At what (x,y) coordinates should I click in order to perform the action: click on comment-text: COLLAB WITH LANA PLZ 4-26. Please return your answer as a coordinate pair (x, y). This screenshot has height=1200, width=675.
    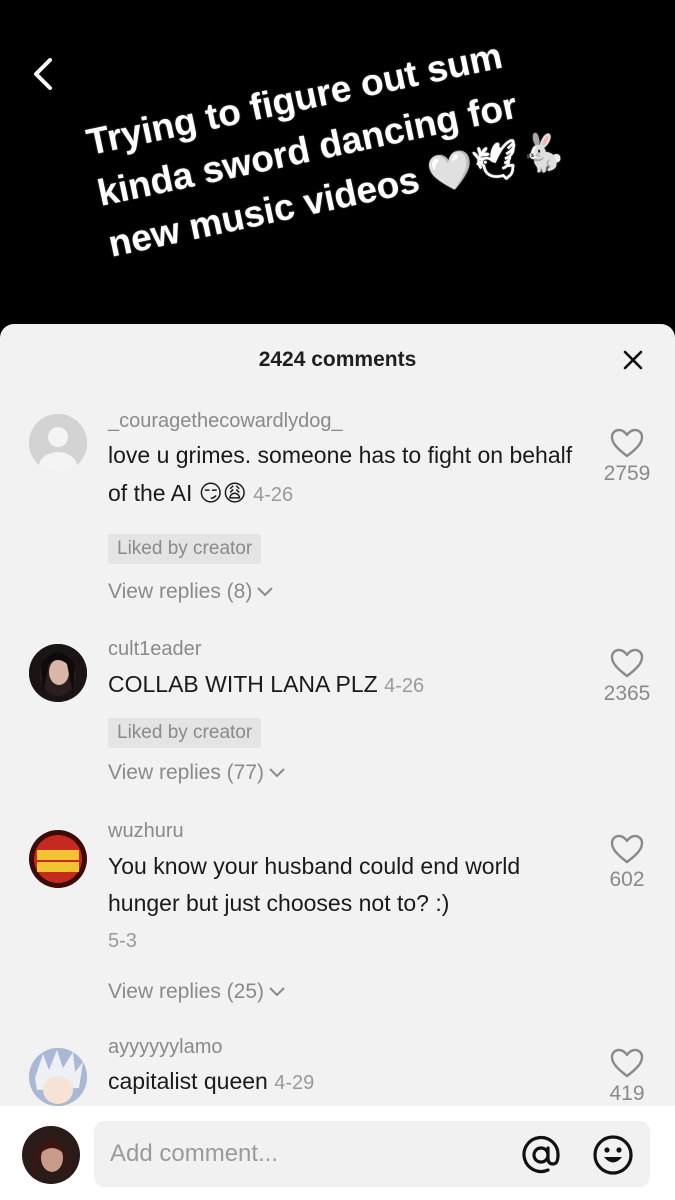
    Looking at the image, I should click on (348, 685).